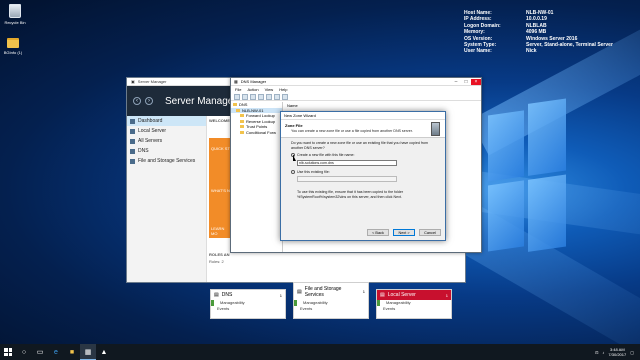 The height and width of the screenshot is (360, 640). I want to click on bginfo-shortcut: BGInfo (1), so click(13, 46).